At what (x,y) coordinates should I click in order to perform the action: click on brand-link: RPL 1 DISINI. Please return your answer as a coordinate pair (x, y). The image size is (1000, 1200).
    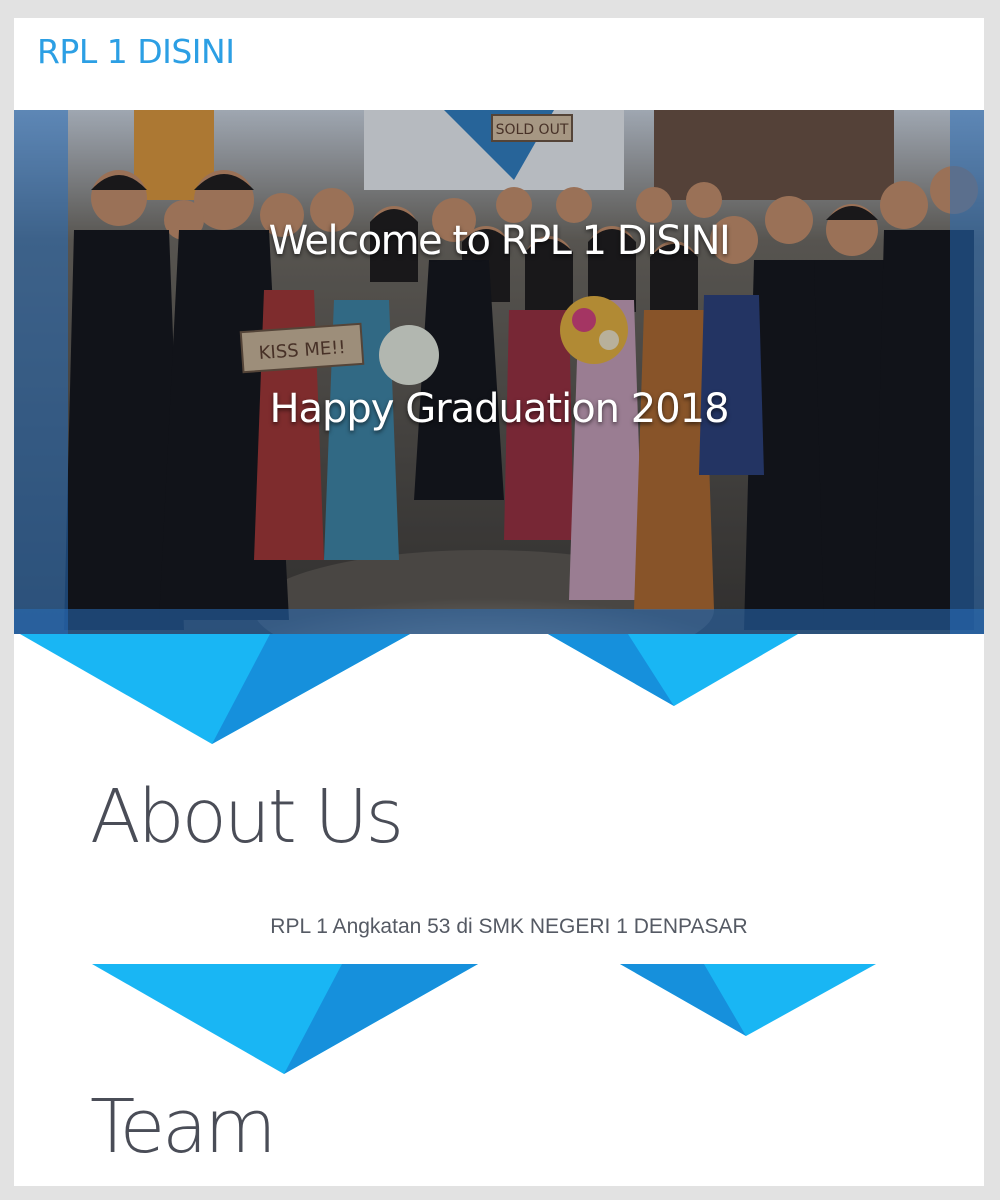
    Looking at the image, I should click on (136, 51).